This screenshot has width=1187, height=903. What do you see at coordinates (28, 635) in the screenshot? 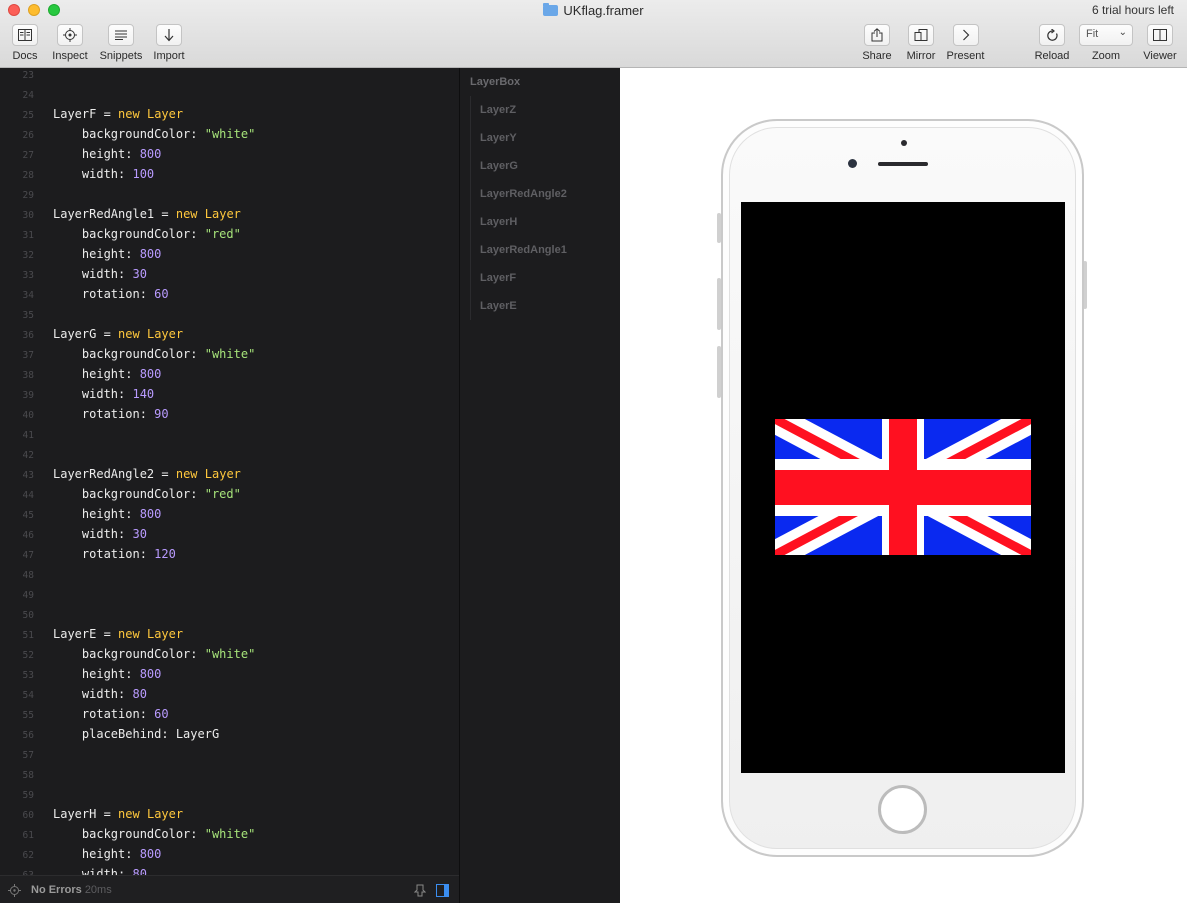
I see `line-number: 51` at bounding box center [28, 635].